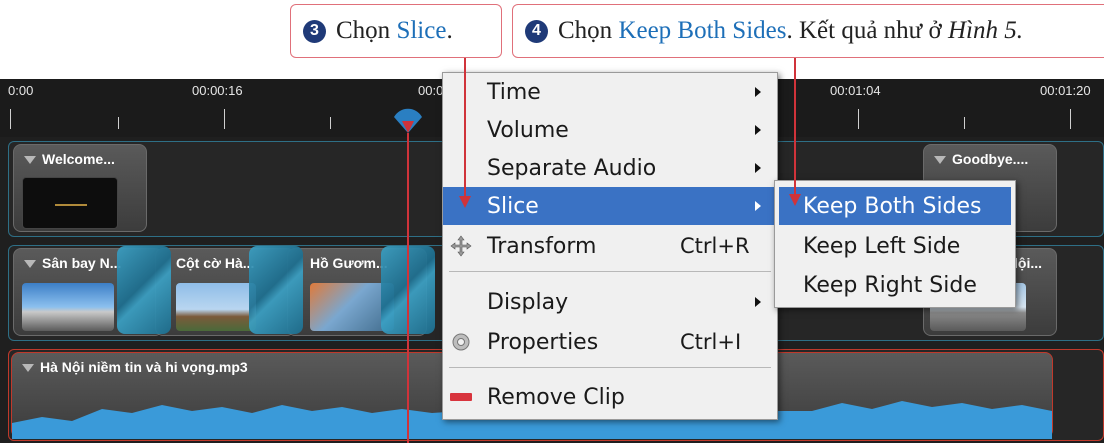  I want to click on menu-item-transform: Transform Ctrl+R, so click(610, 246).